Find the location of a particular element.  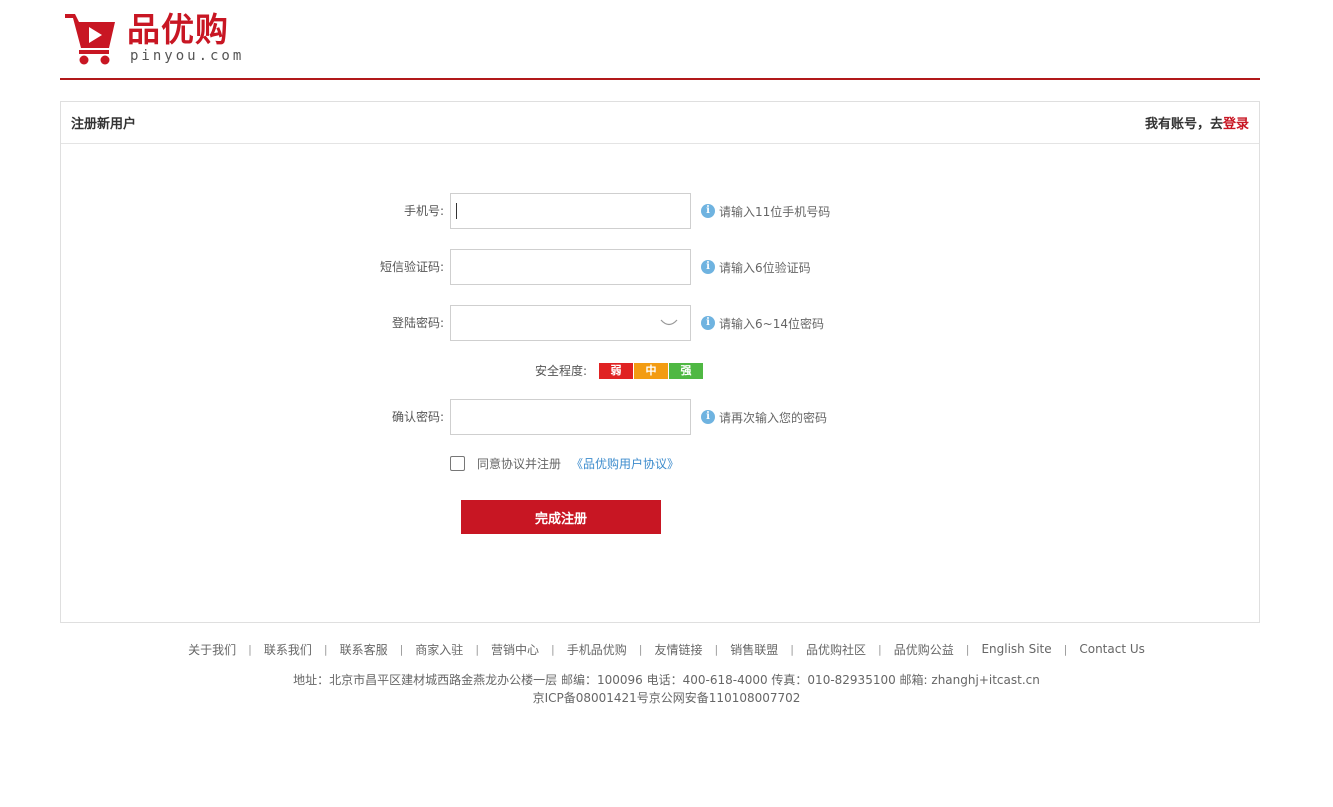

password-strength: 安全程度: 弱 中 强 is located at coordinates (661, 371).